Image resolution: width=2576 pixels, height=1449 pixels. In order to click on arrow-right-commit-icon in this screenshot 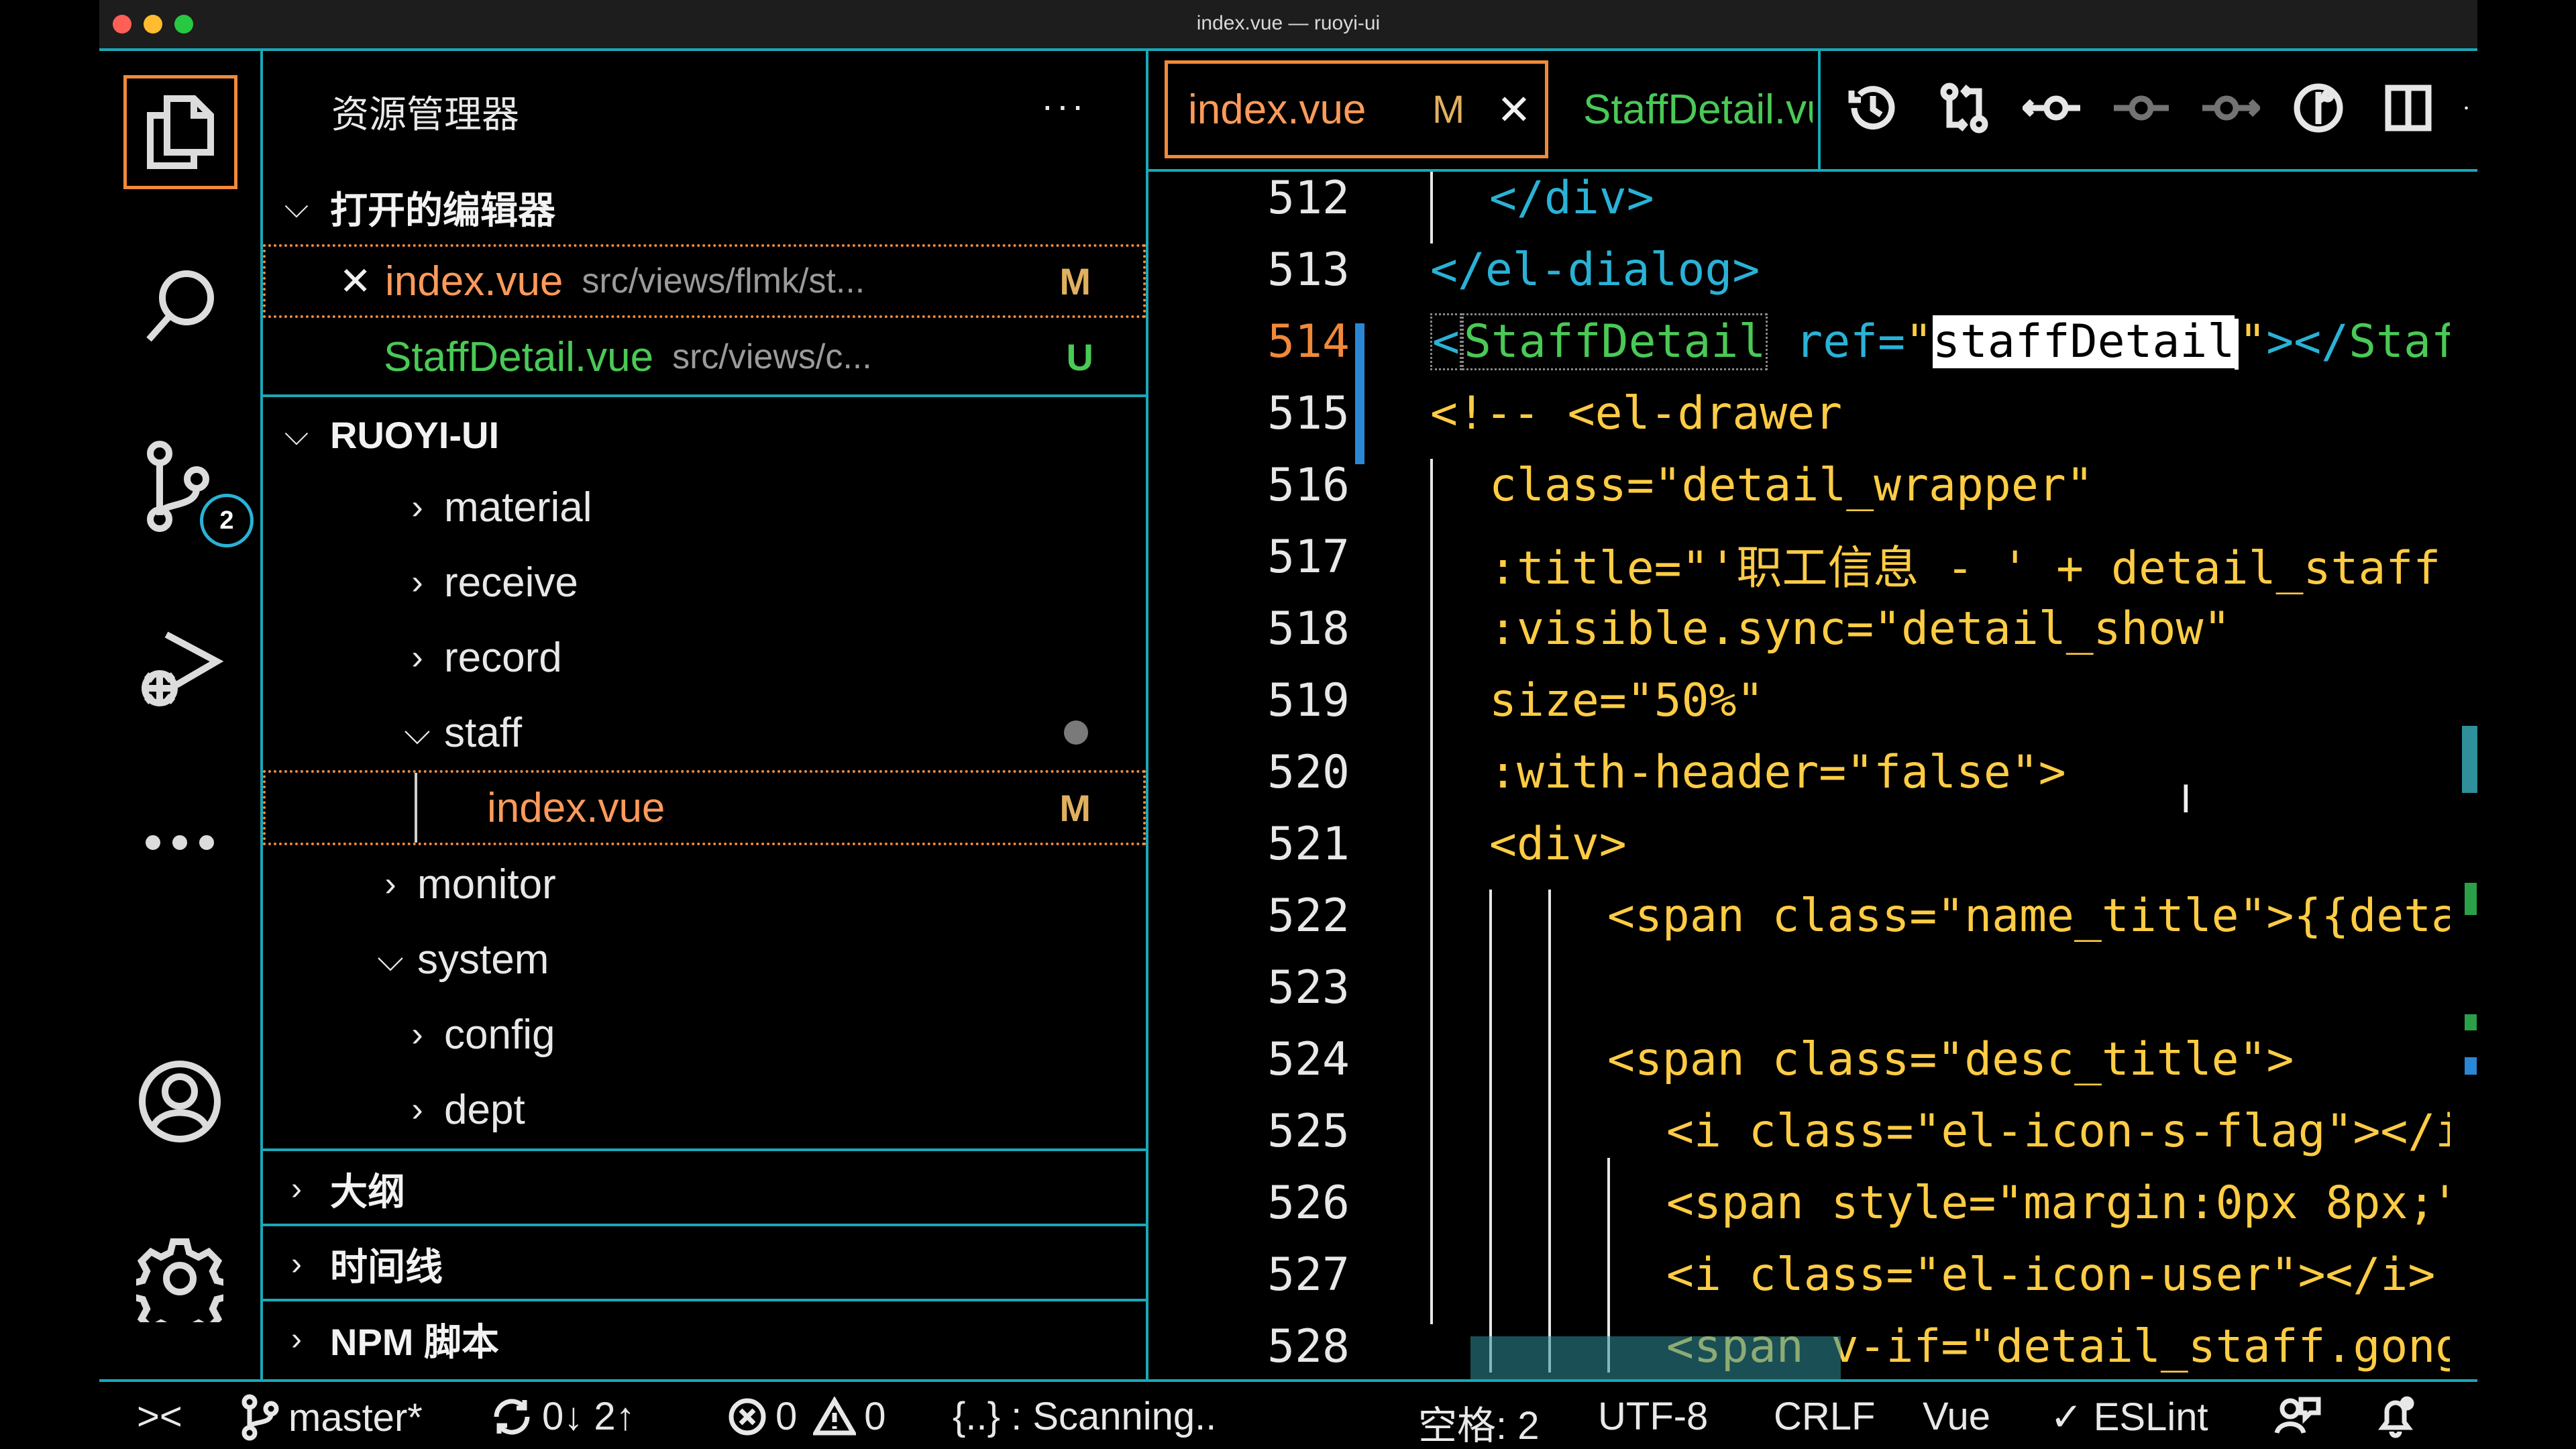, I will do `click(2231, 108)`.